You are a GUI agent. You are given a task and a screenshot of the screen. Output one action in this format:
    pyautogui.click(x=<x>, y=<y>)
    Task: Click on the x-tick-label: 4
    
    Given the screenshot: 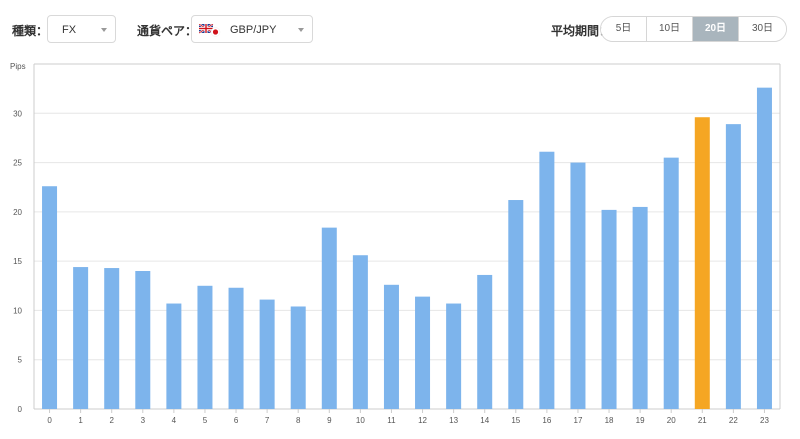 What is the action you would take?
    pyautogui.click(x=174, y=420)
    